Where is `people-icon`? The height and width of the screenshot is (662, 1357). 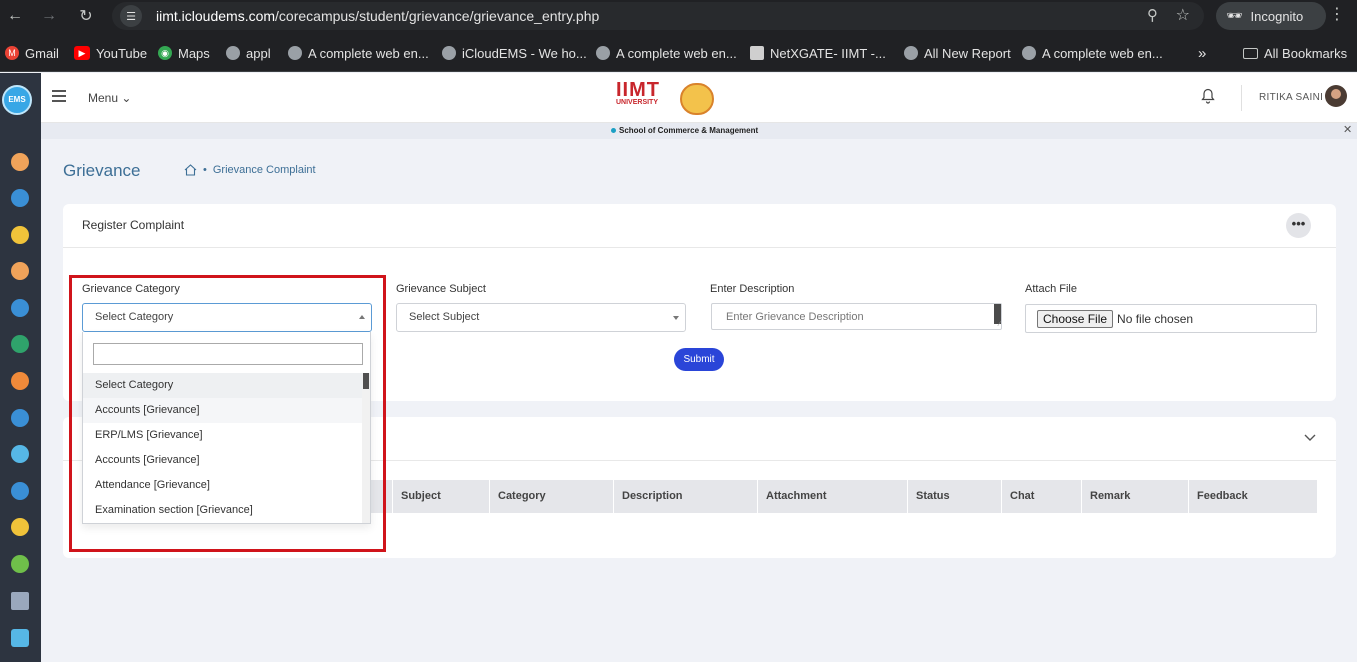 people-icon is located at coordinates (20, 418).